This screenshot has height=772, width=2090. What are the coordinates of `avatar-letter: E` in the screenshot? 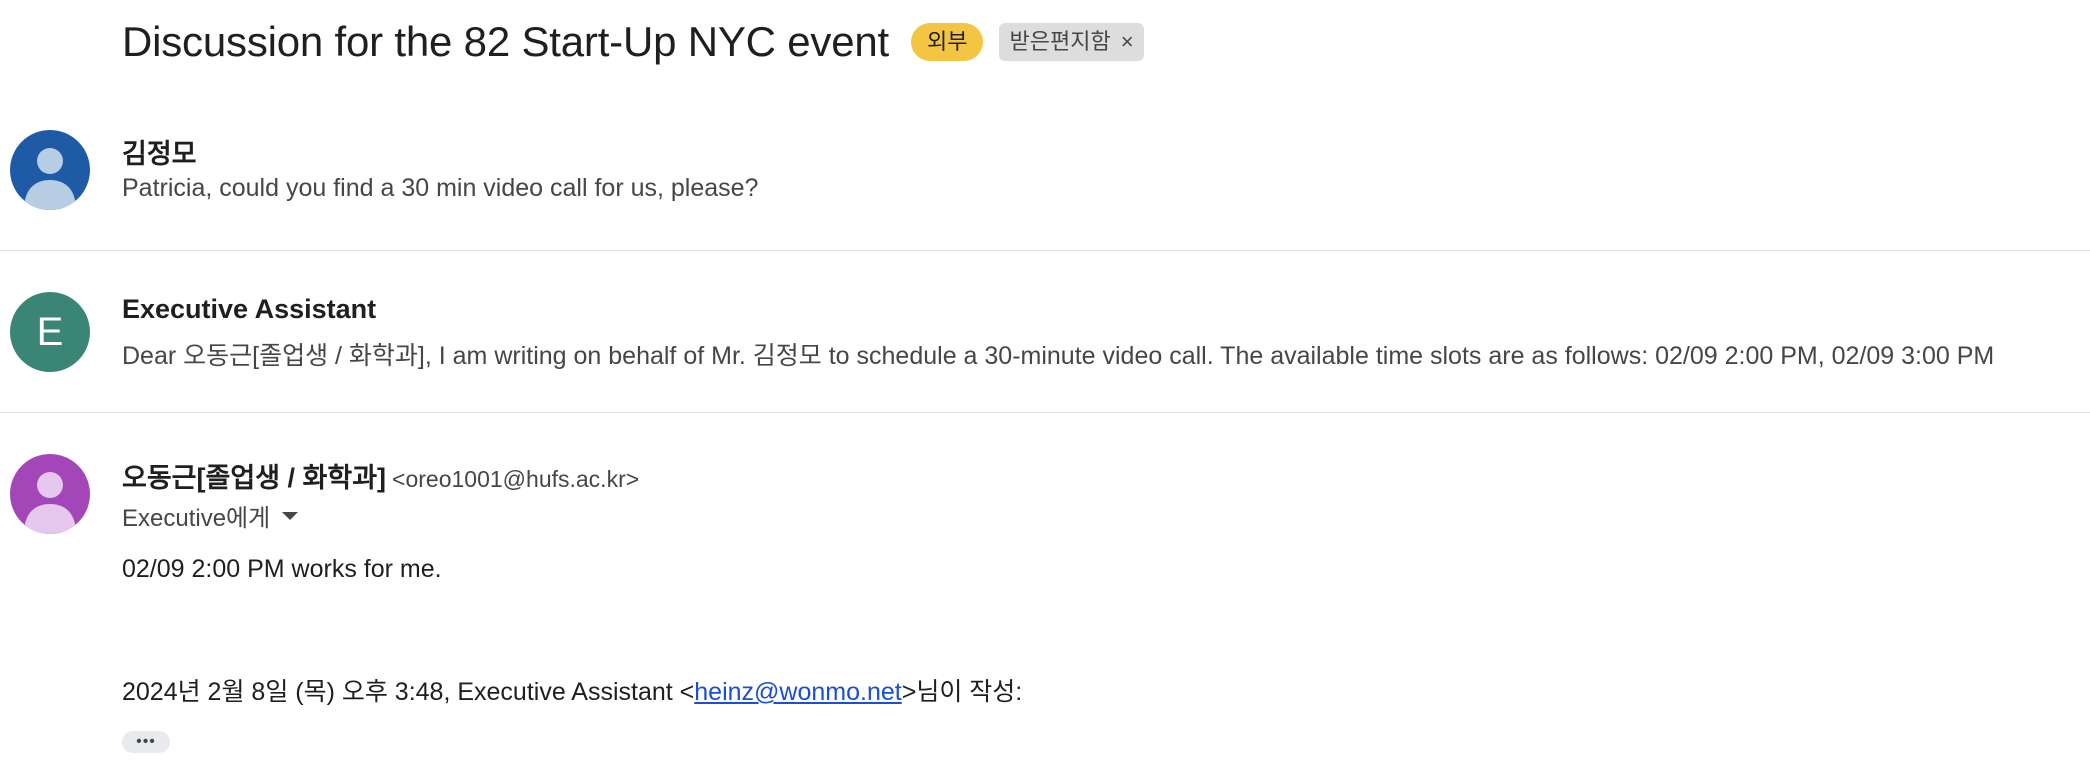 It's located at (50, 332).